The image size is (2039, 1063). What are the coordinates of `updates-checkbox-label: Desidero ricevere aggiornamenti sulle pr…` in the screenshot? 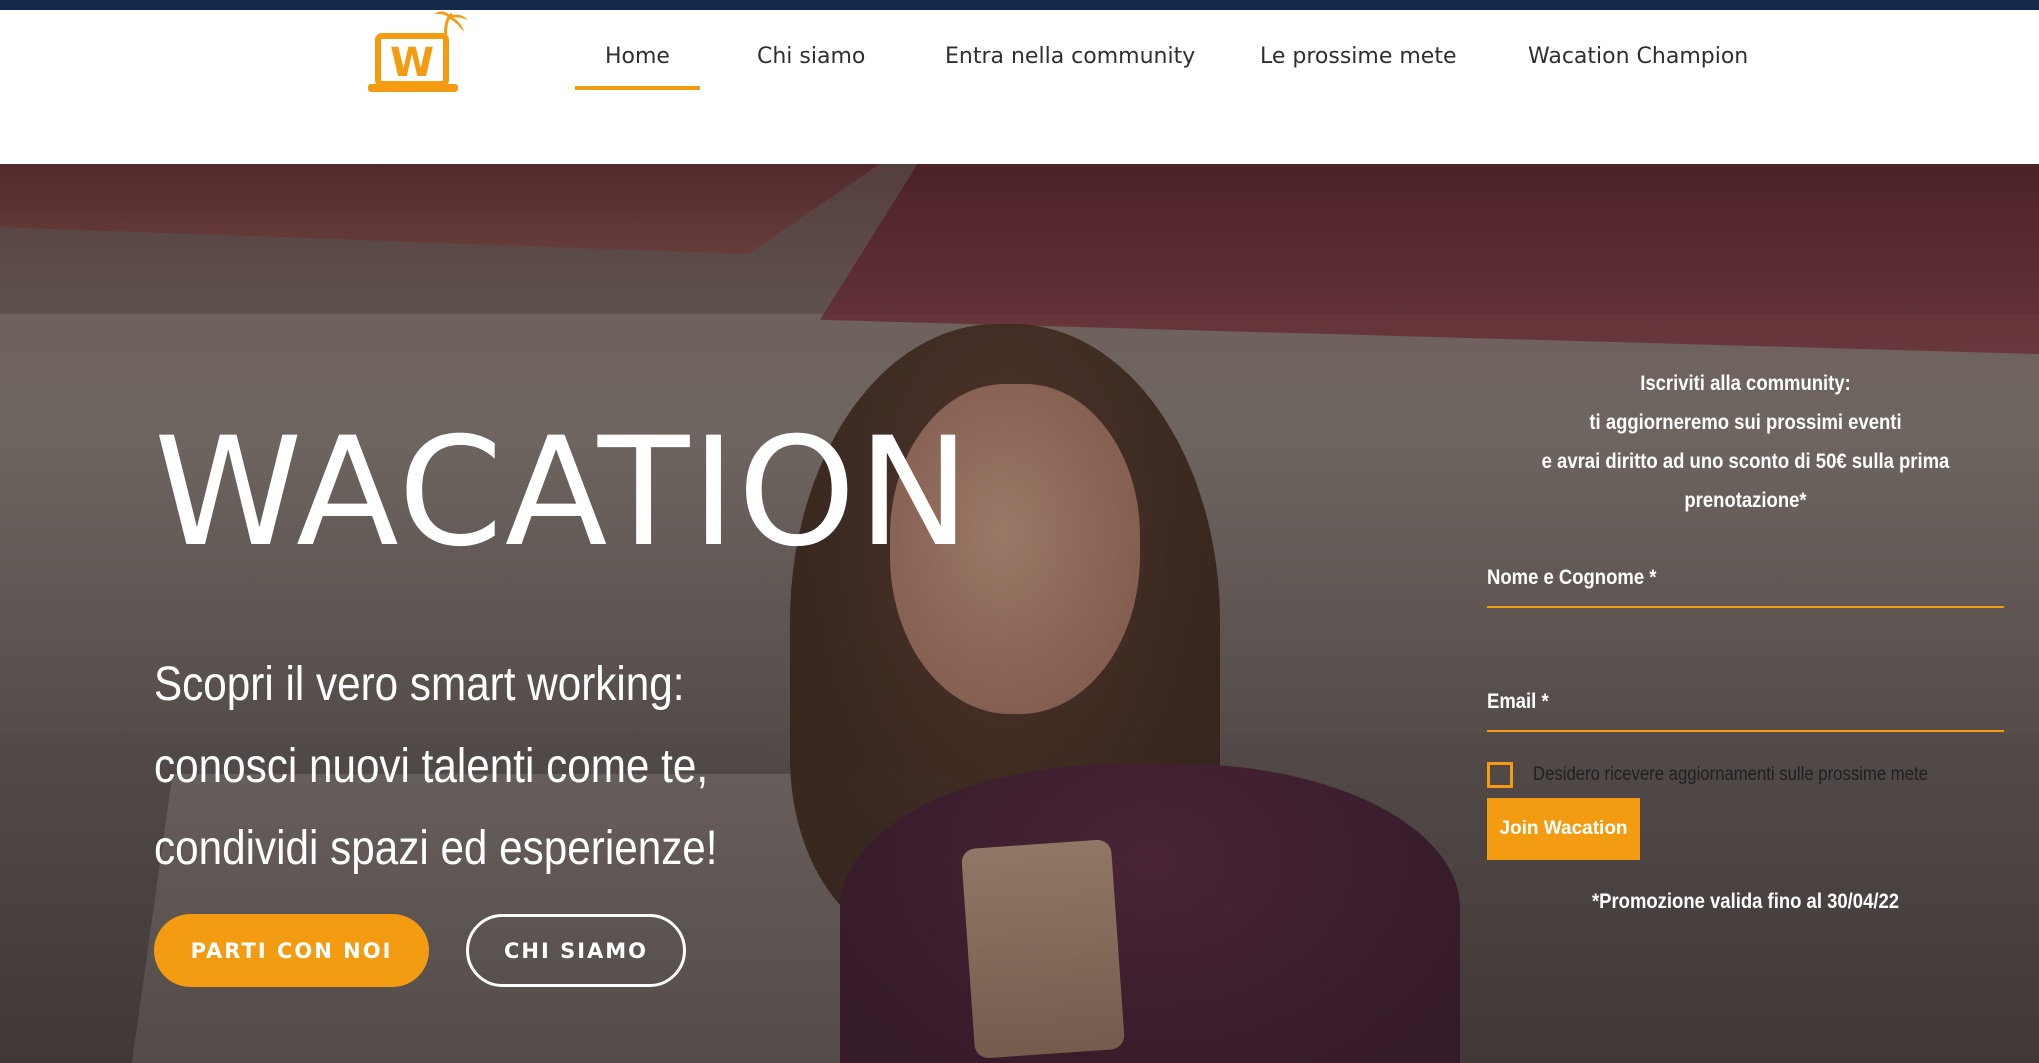 It's located at (1730, 775).